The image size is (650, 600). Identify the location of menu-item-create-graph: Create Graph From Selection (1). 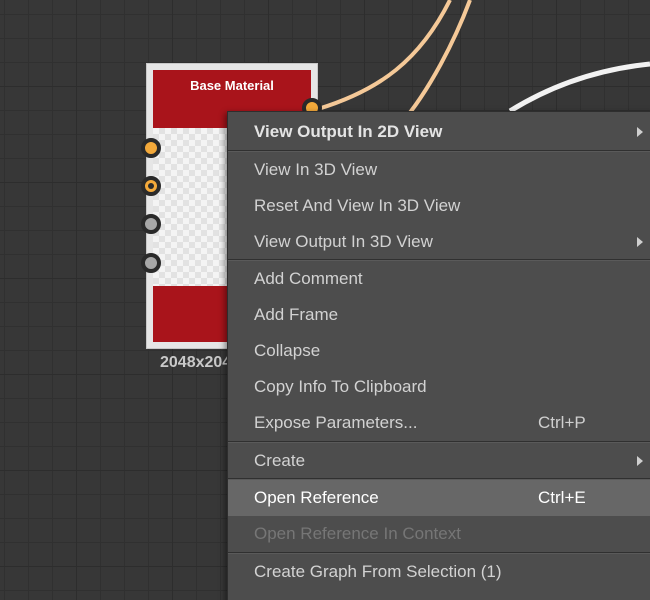
(439, 572).